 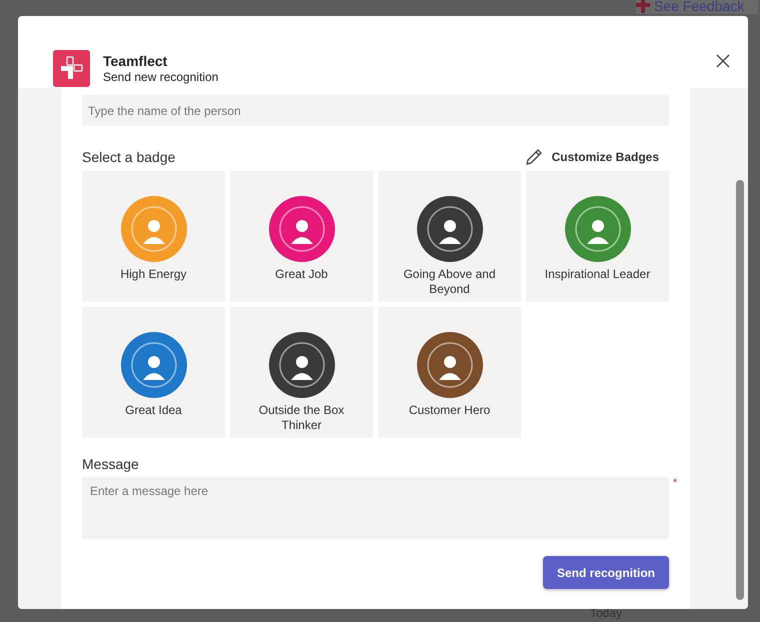 What do you see at coordinates (534, 157) in the screenshot?
I see `pencil-icon` at bounding box center [534, 157].